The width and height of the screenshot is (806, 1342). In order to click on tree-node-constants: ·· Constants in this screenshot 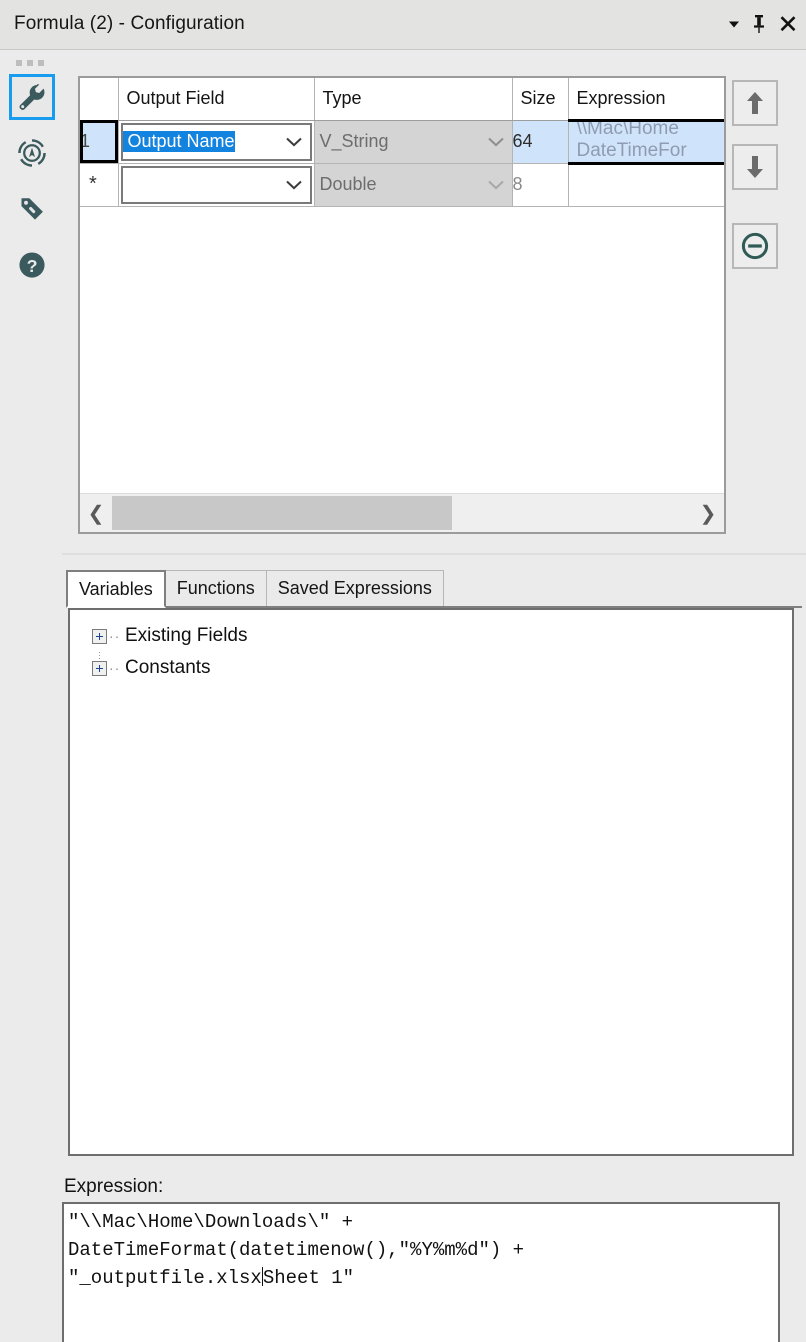, I will do `click(431, 668)`.